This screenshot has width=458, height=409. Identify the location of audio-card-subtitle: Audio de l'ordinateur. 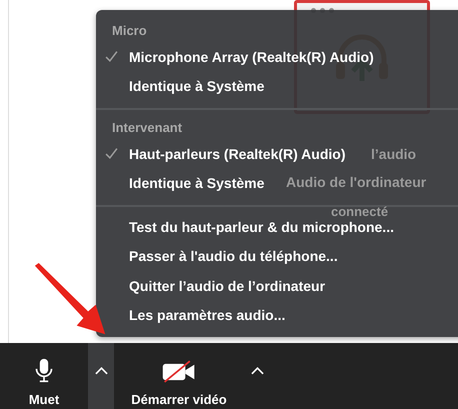
(356, 182).